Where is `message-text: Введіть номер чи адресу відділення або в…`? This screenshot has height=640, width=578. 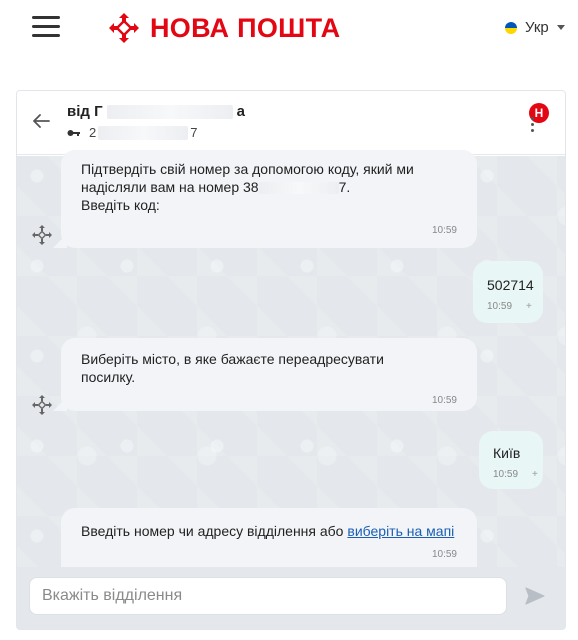 message-text: Введіть номер чи адресу відділення або в… is located at coordinates (268, 531).